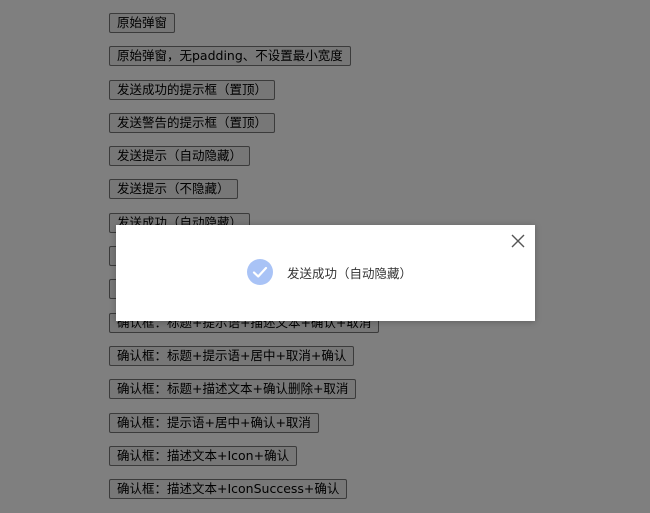  I want to click on dialog-body: 发送成功（自动隐藏）, so click(329, 272).